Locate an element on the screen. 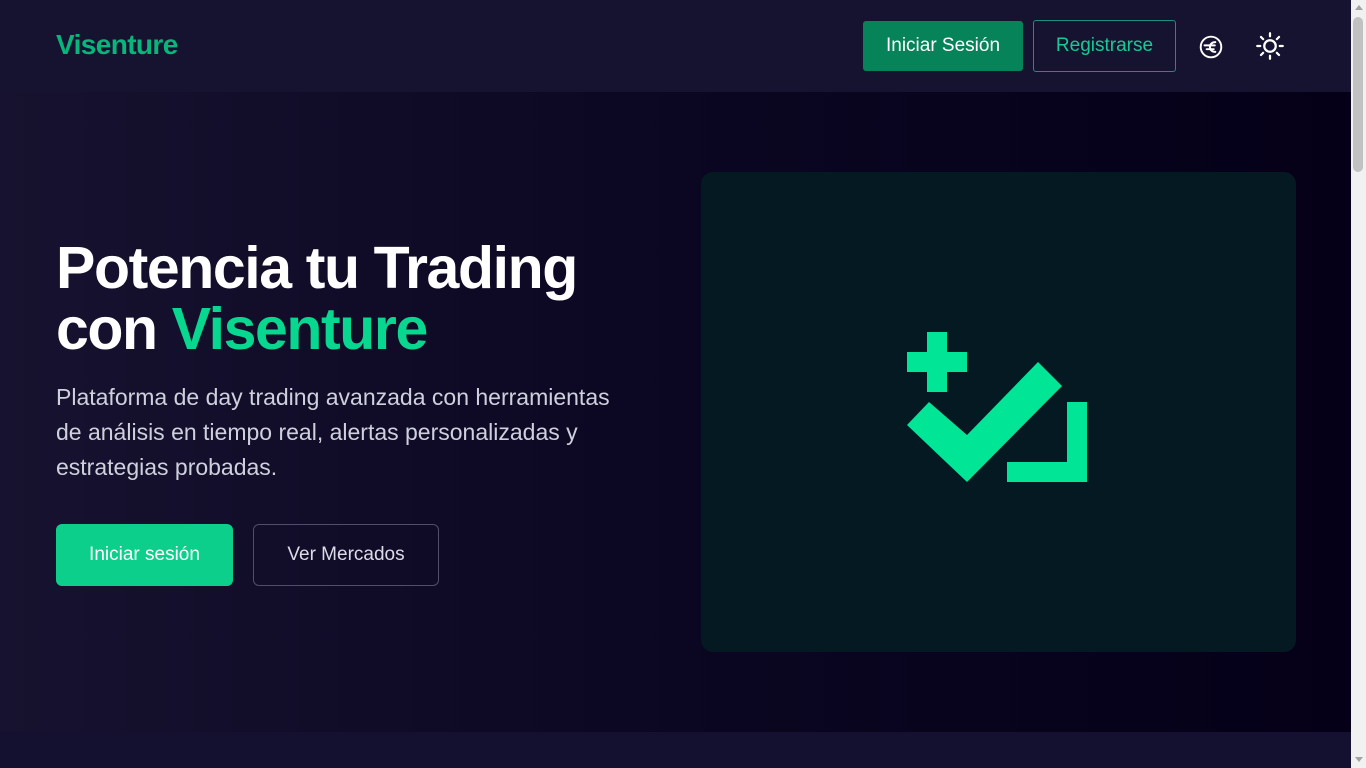 The width and height of the screenshot is (1366, 768). scroll-down-arrow-icon is located at coordinates (1359, 759).